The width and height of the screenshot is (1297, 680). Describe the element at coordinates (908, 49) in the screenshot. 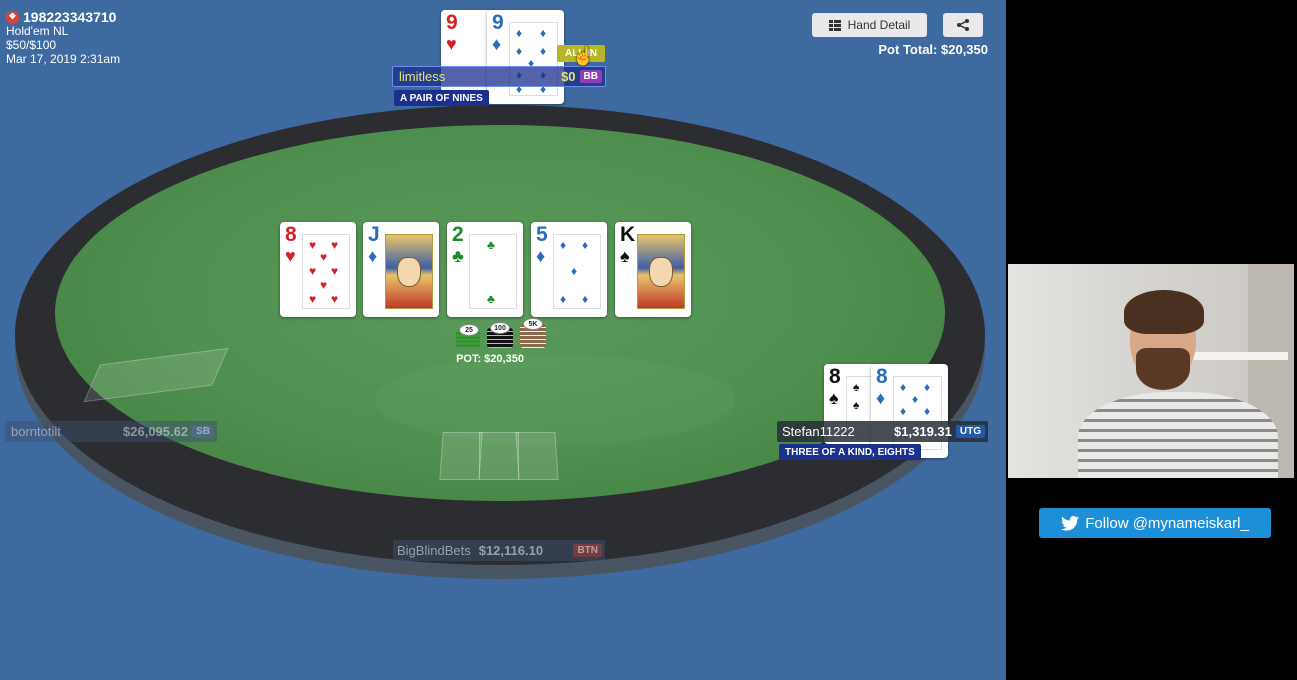

I see `pot-total-label: Pot Total:` at that location.